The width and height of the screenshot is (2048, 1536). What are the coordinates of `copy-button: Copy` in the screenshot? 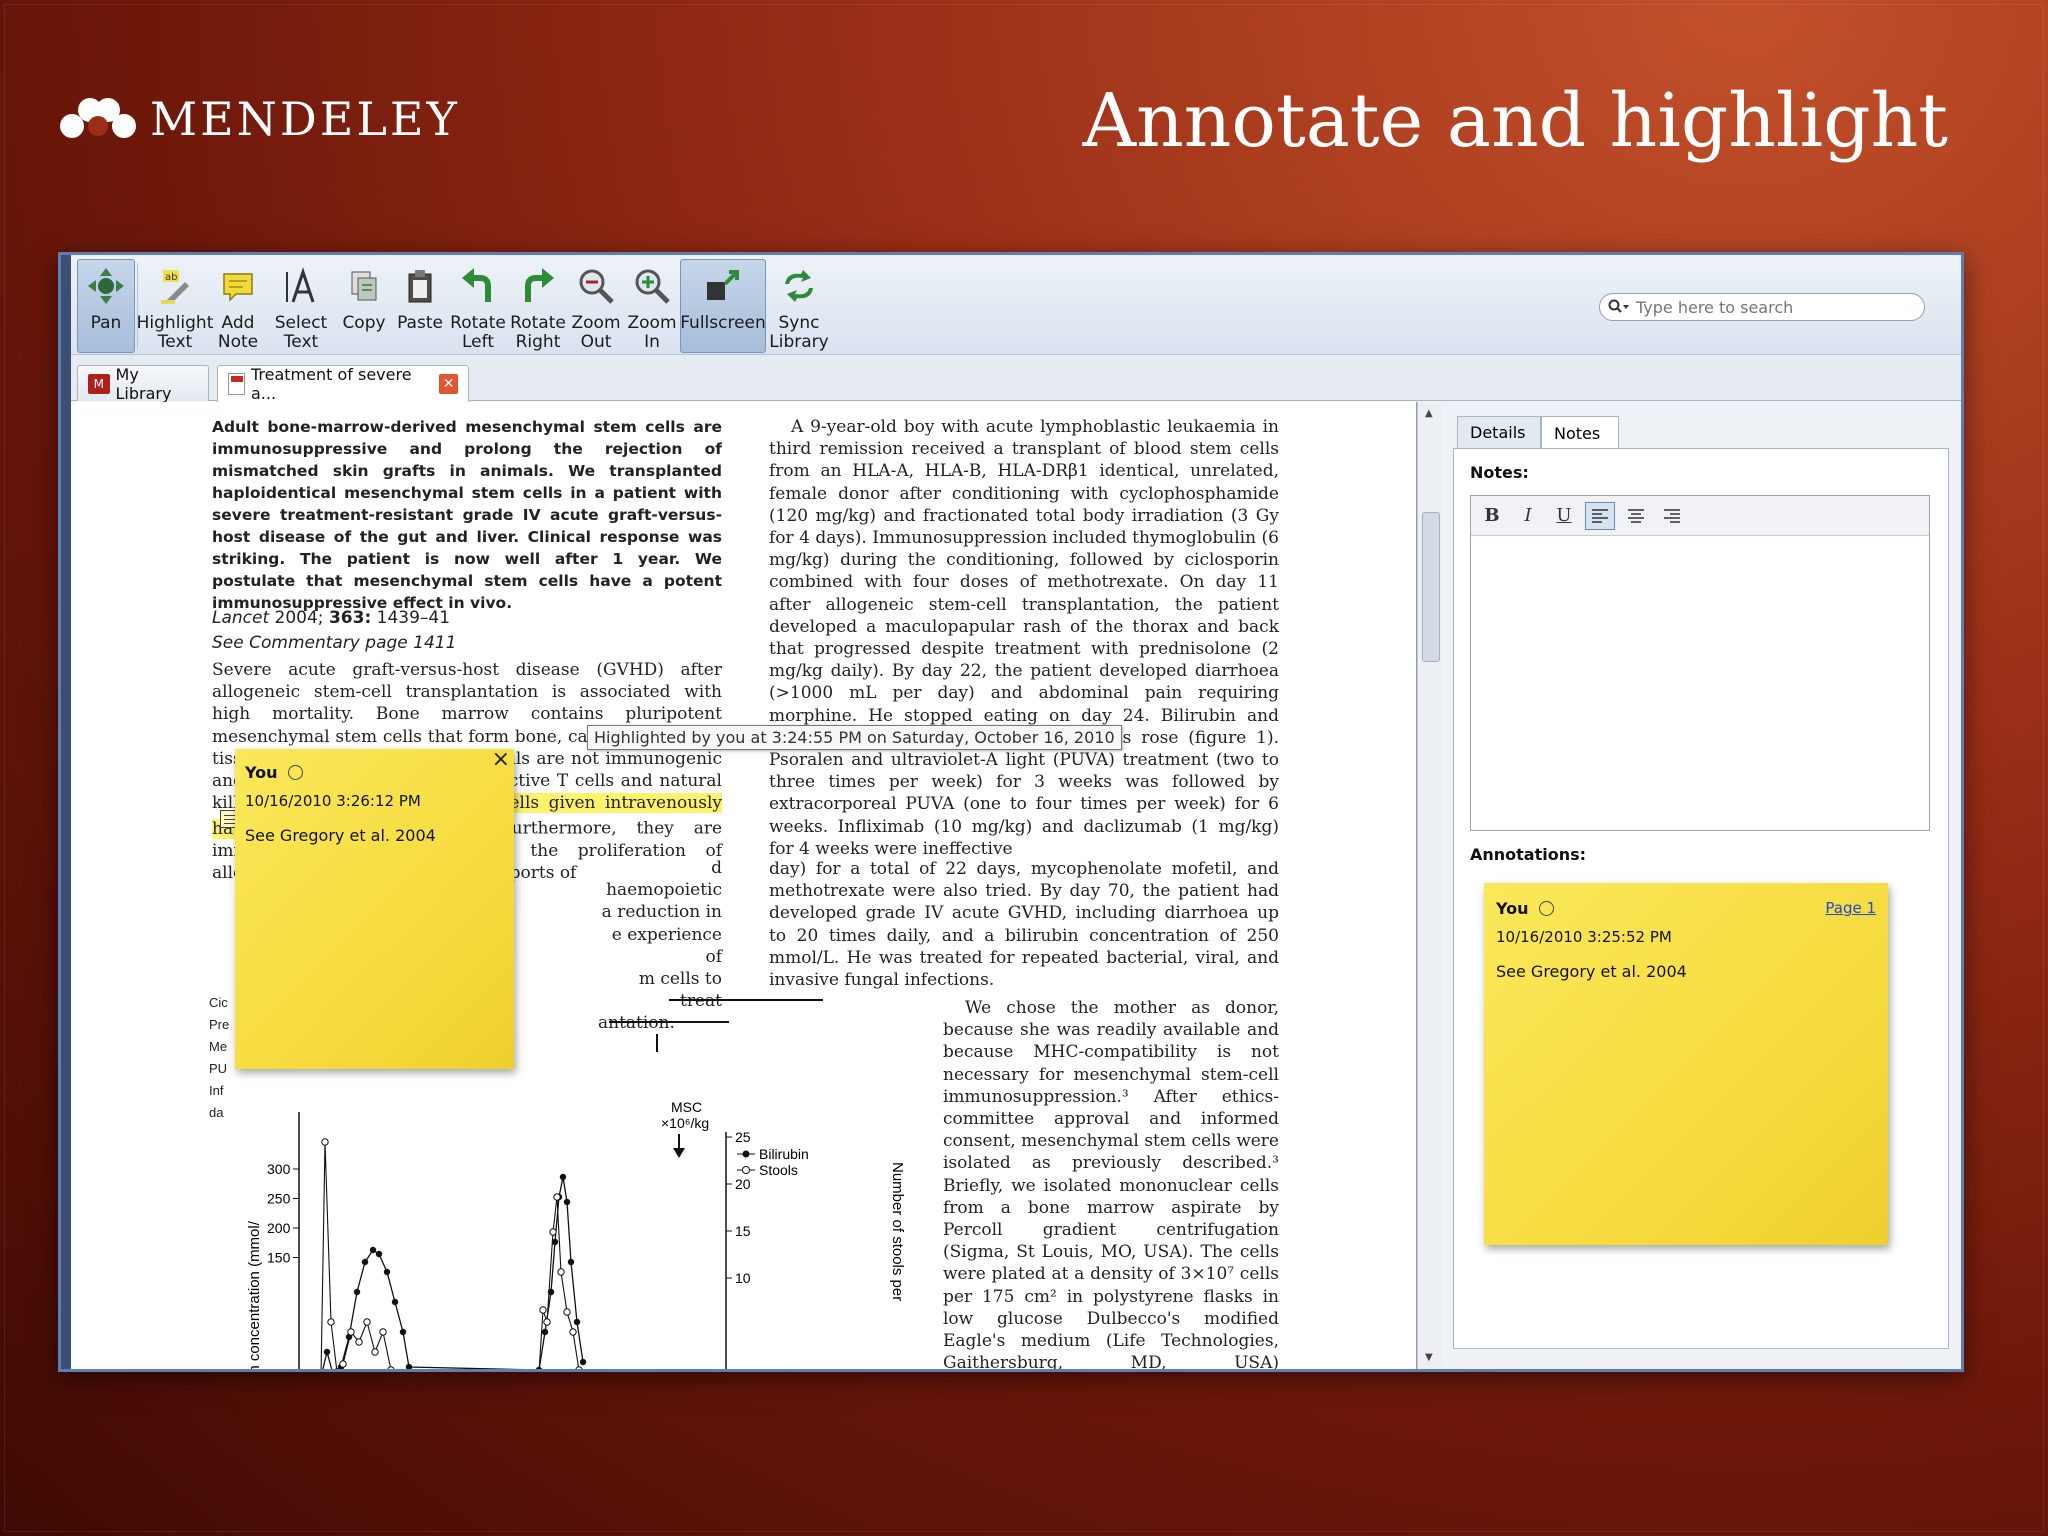 It's located at (364, 306).